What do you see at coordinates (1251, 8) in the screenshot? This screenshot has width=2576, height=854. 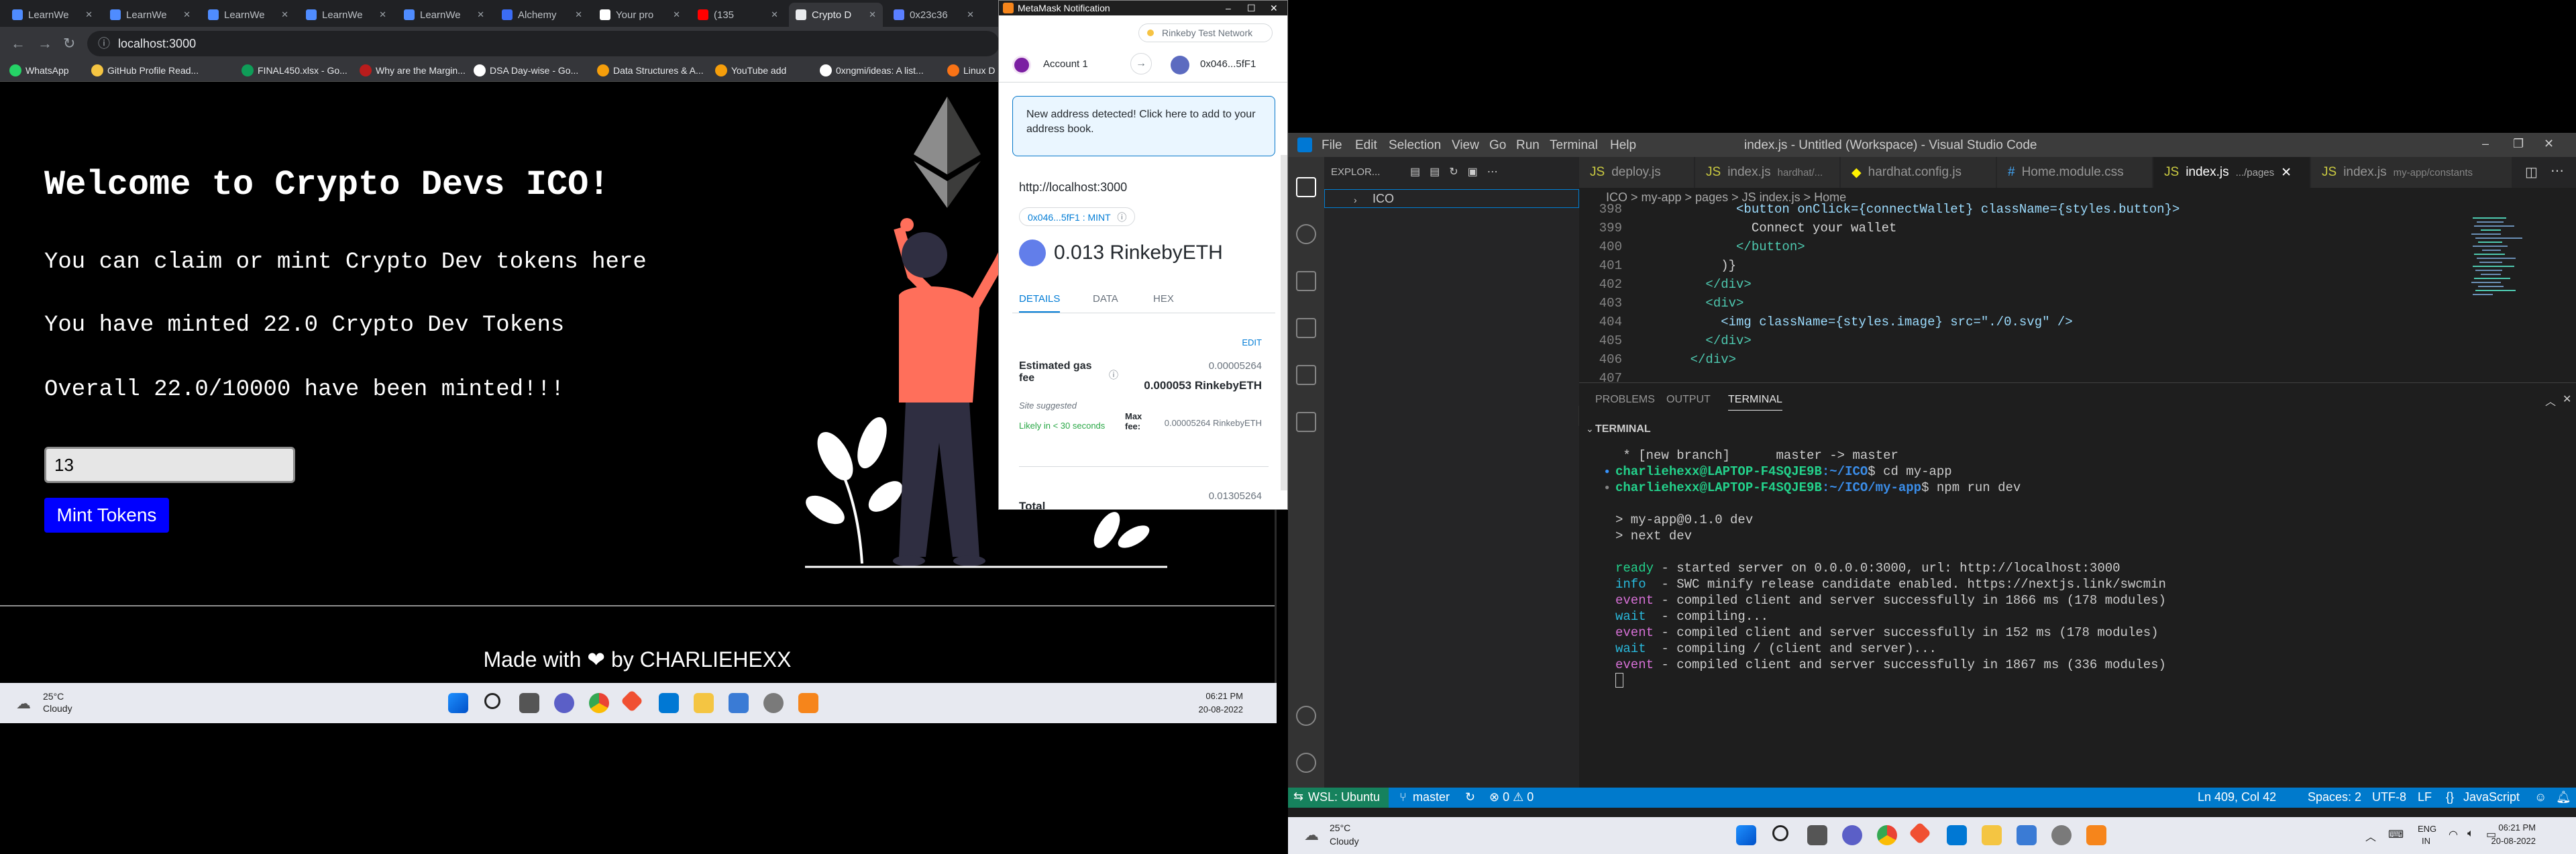 I see `maximize-icon: ☐` at bounding box center [1251, 8].